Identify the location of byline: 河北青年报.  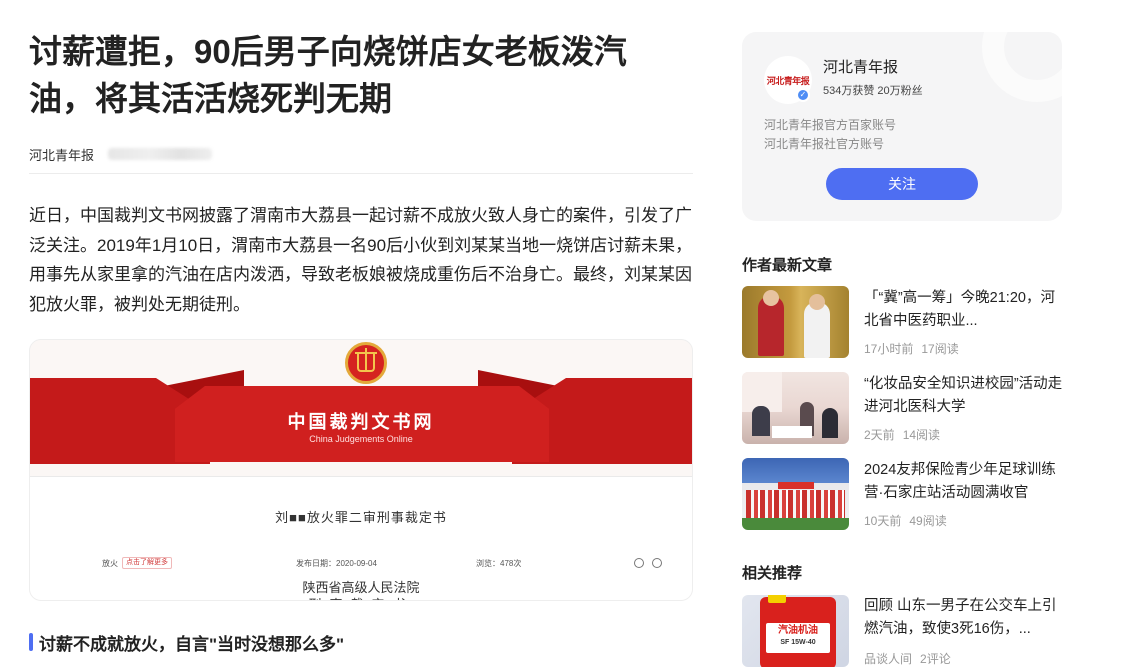
(121, 154).